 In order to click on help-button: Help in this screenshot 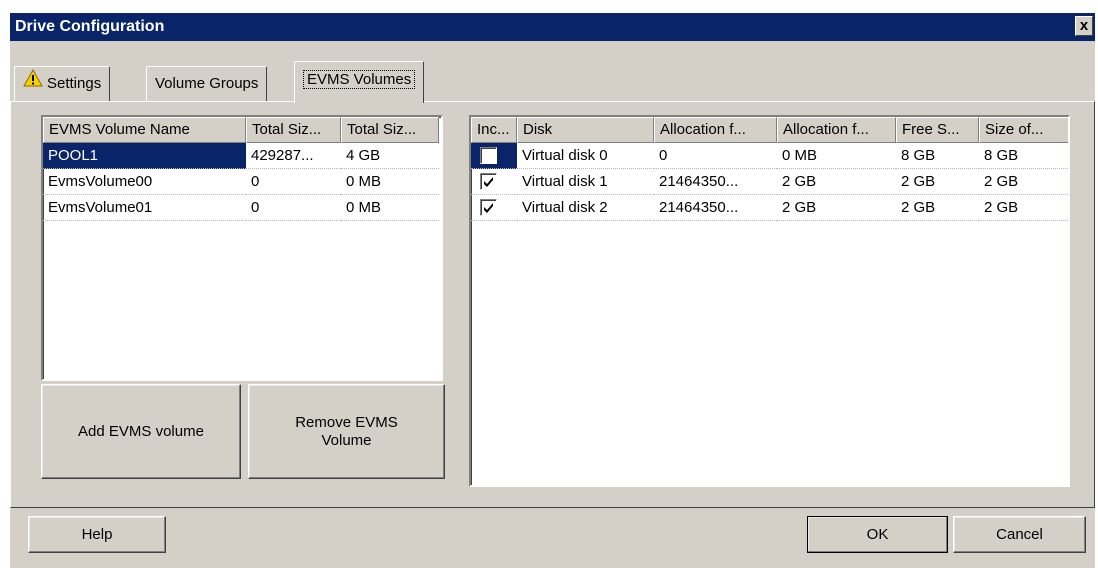, I will do `click(97, 534)`.